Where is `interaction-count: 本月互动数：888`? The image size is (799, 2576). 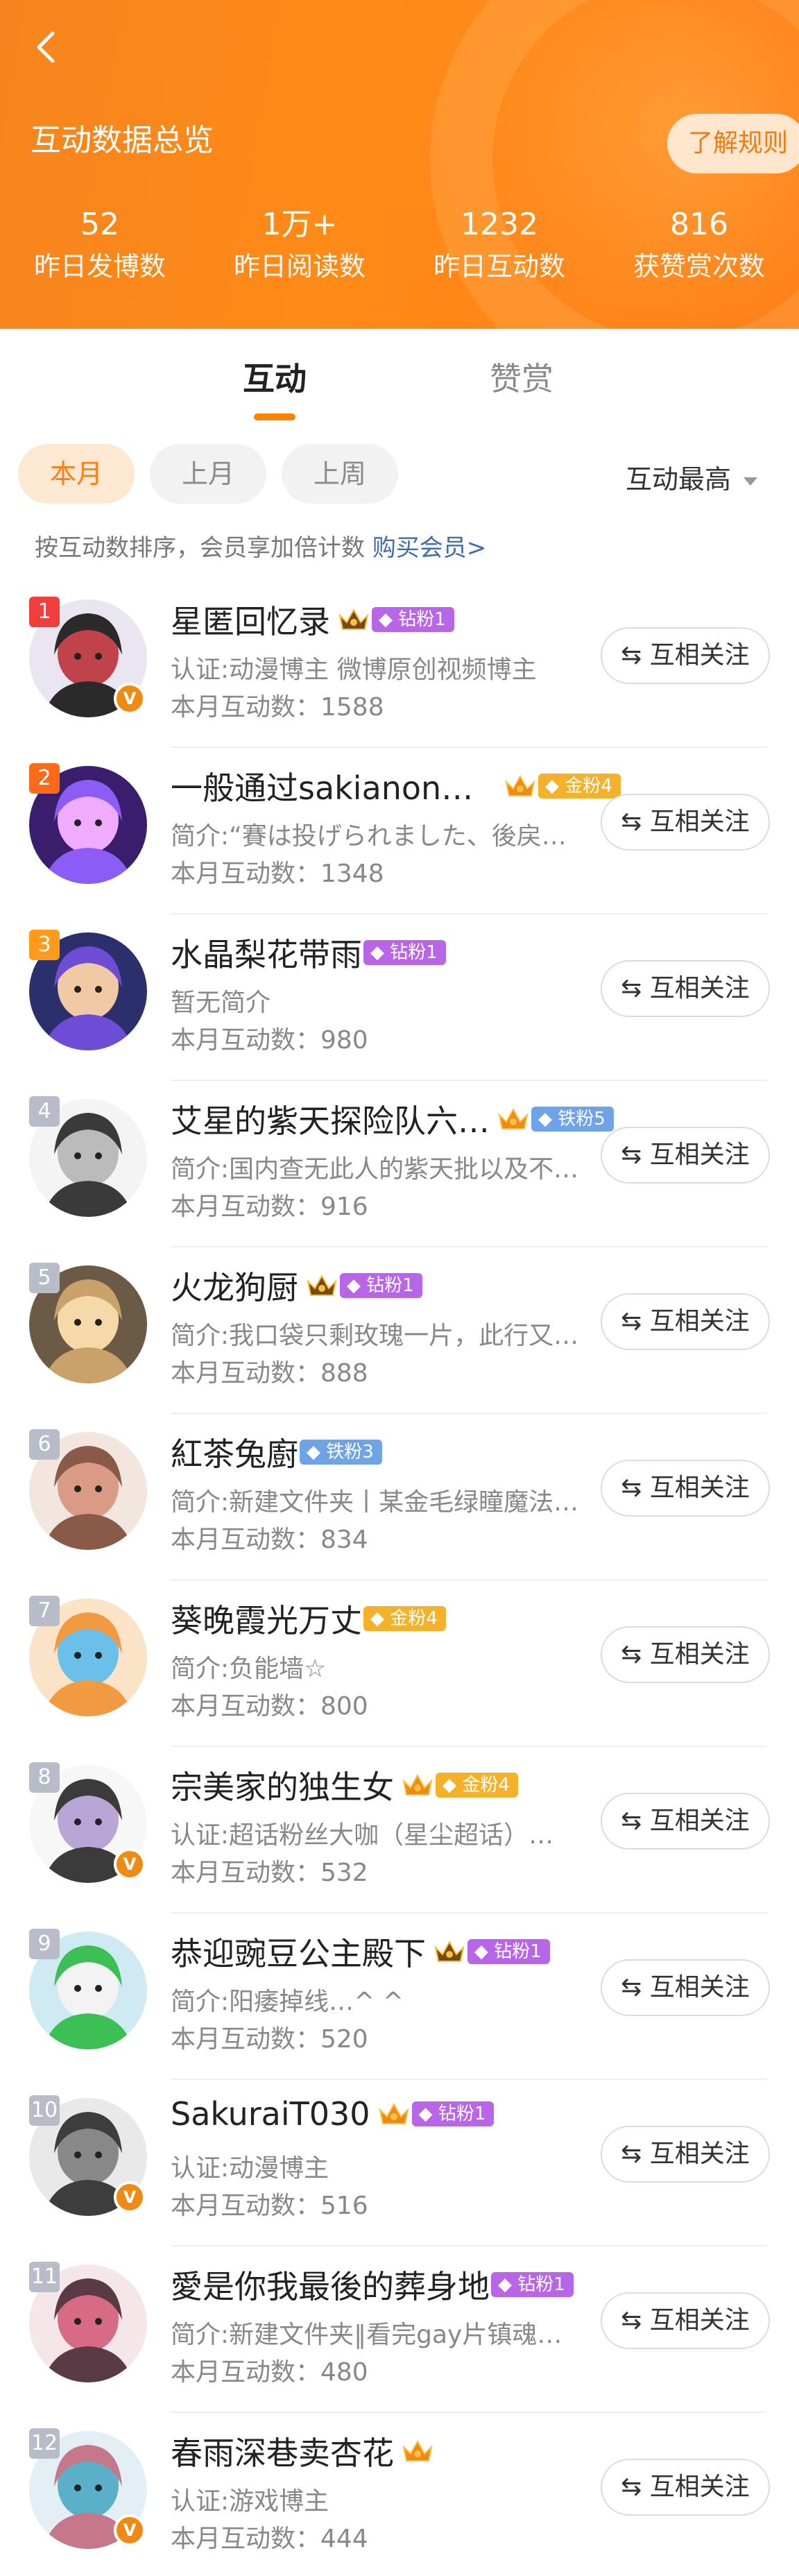 interaction-count: 本月互动数：888 is located at coordinates (269, 1373).